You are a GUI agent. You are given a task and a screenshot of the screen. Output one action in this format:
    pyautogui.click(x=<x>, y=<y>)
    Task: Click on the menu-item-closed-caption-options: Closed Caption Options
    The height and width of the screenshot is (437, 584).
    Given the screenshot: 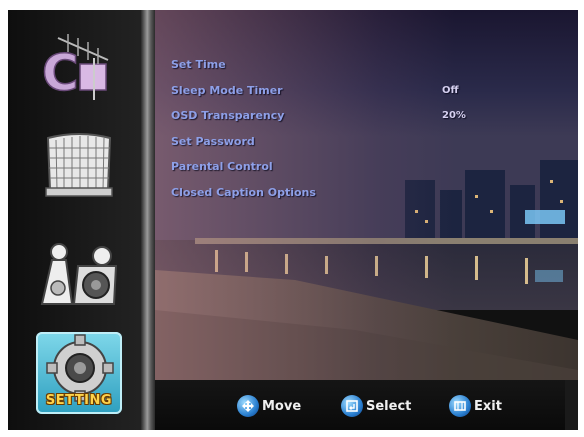 What is the action you would take?
    pyautogui.click(x=321, y=193)
    